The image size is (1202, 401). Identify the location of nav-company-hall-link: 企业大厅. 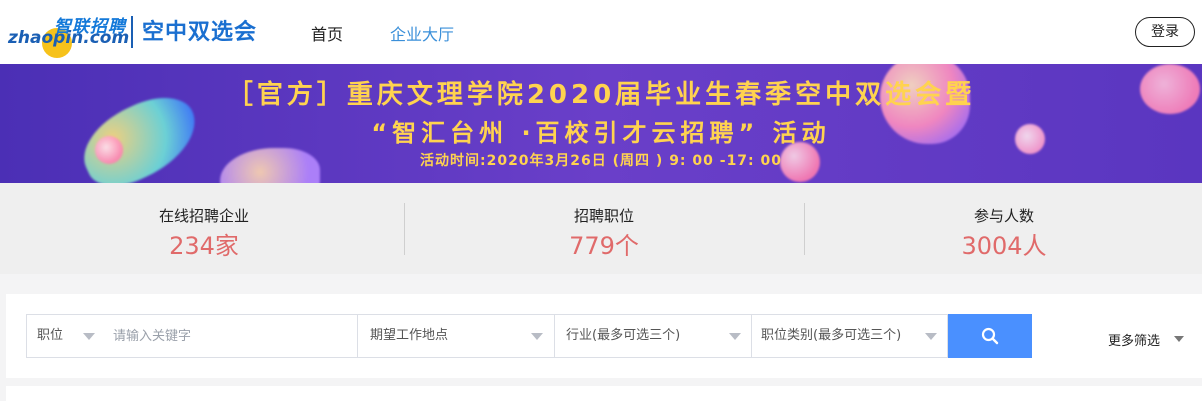
(422, 33).